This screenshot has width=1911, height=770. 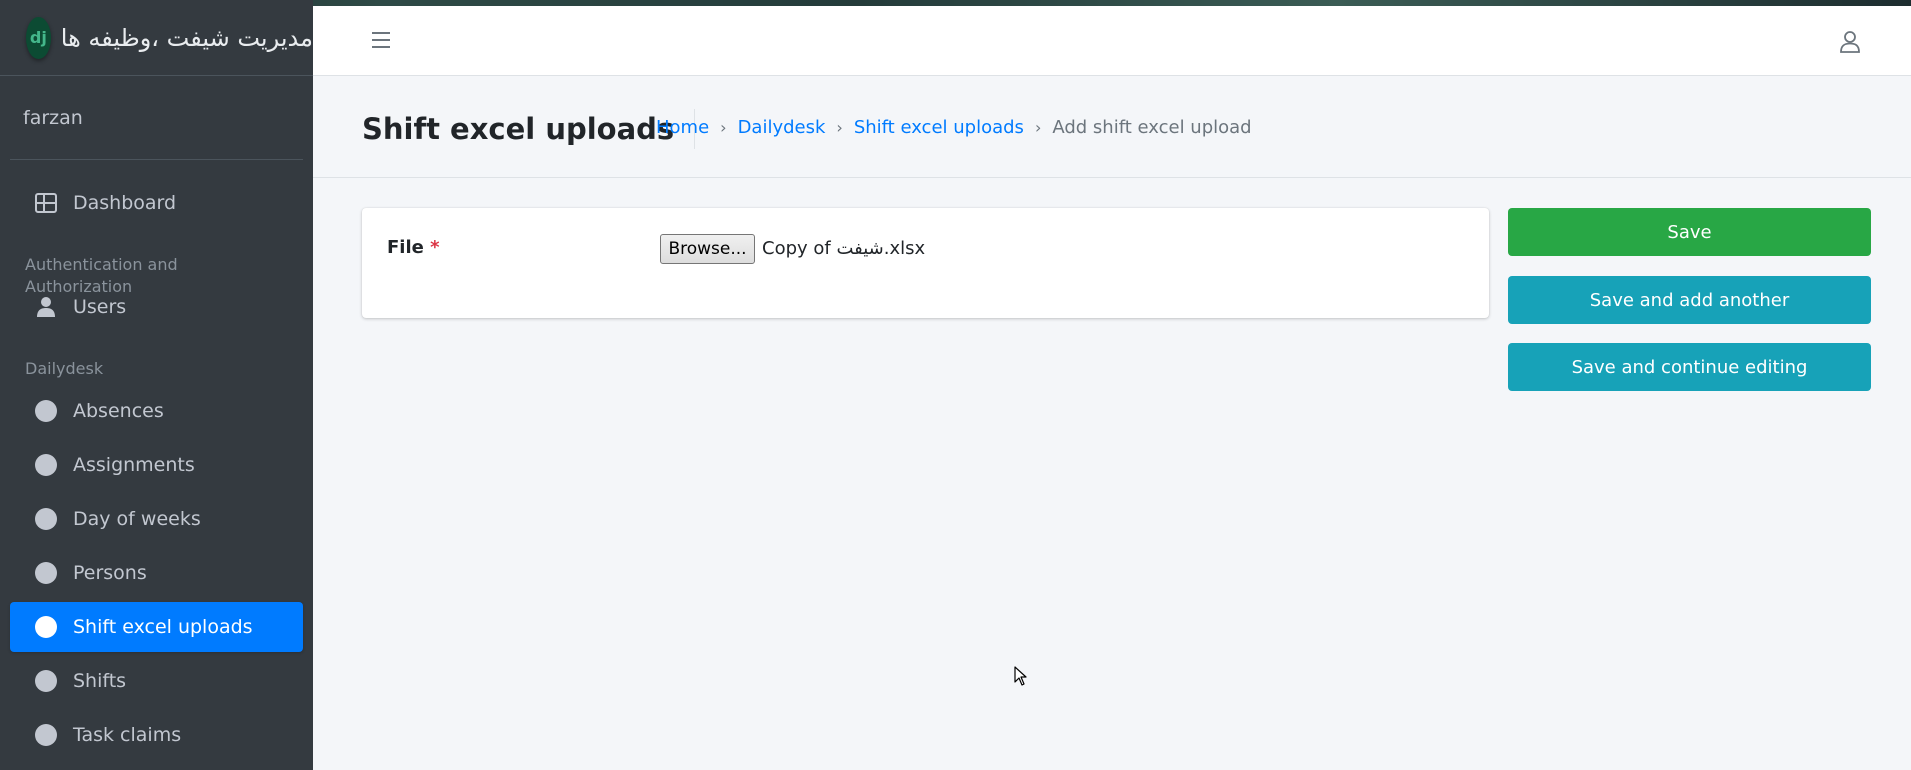 What do you see at coordinates (46, 307) in the screenshot?
I see `person-icon` at bounding box center [46, 307].